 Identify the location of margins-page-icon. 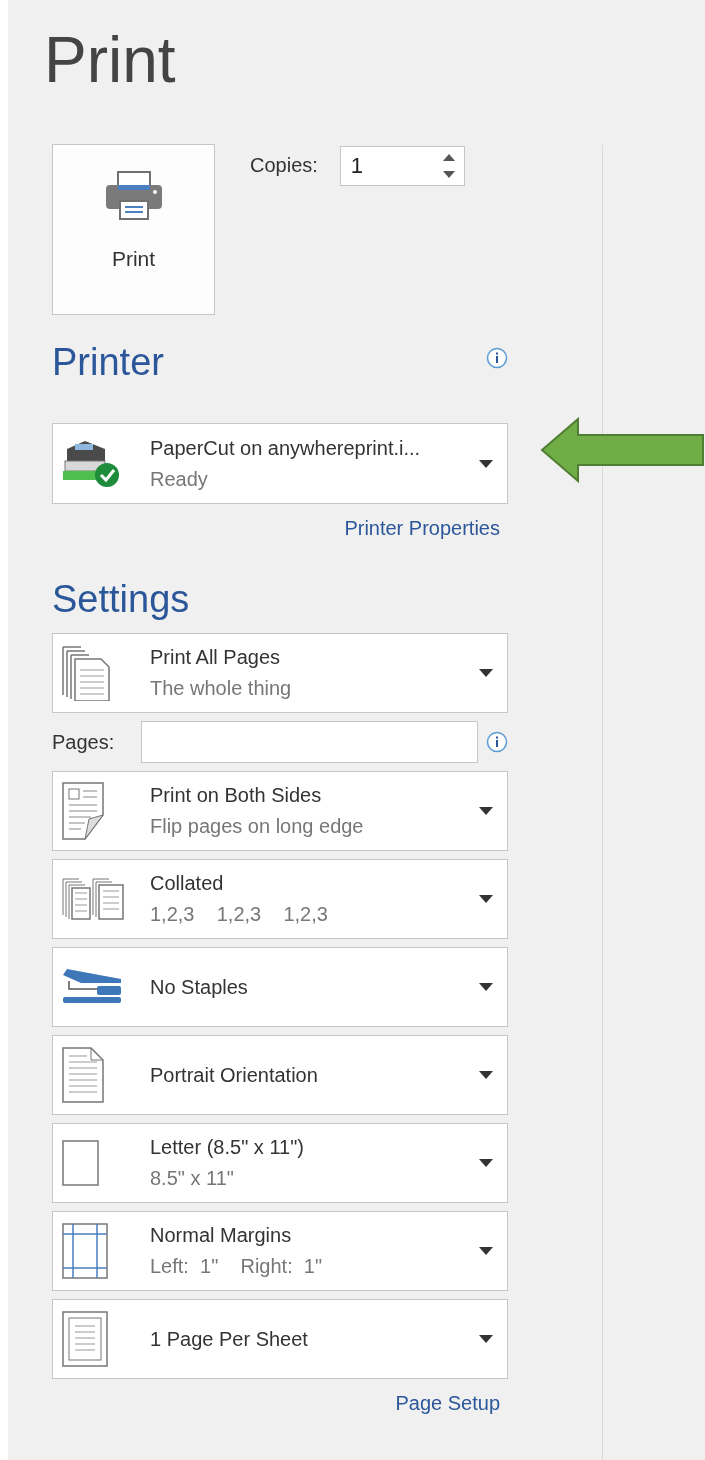
(85, 1251).